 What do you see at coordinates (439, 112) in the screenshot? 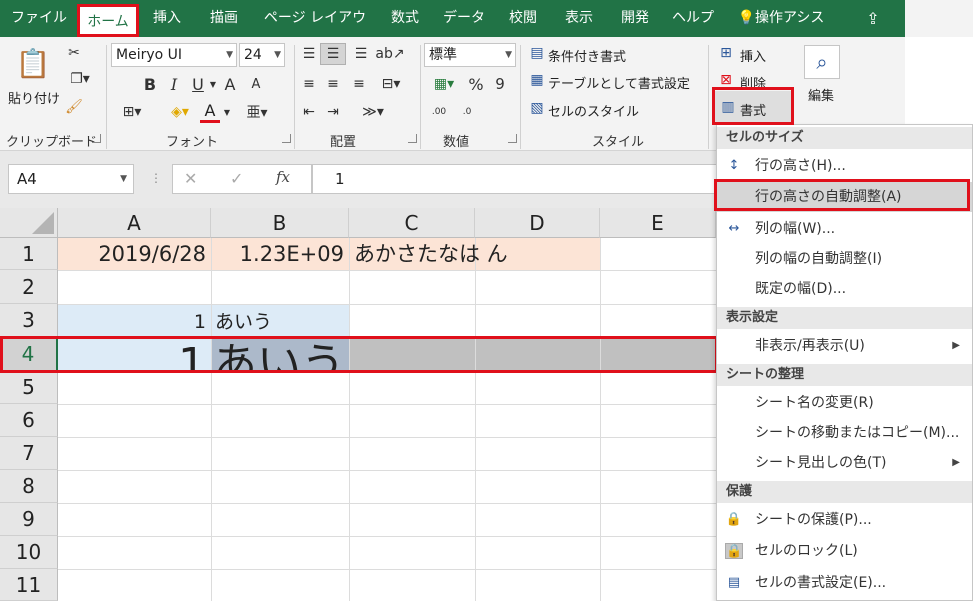
I see `increase-decimal-icon: .00` at bounding box center [439, 112].